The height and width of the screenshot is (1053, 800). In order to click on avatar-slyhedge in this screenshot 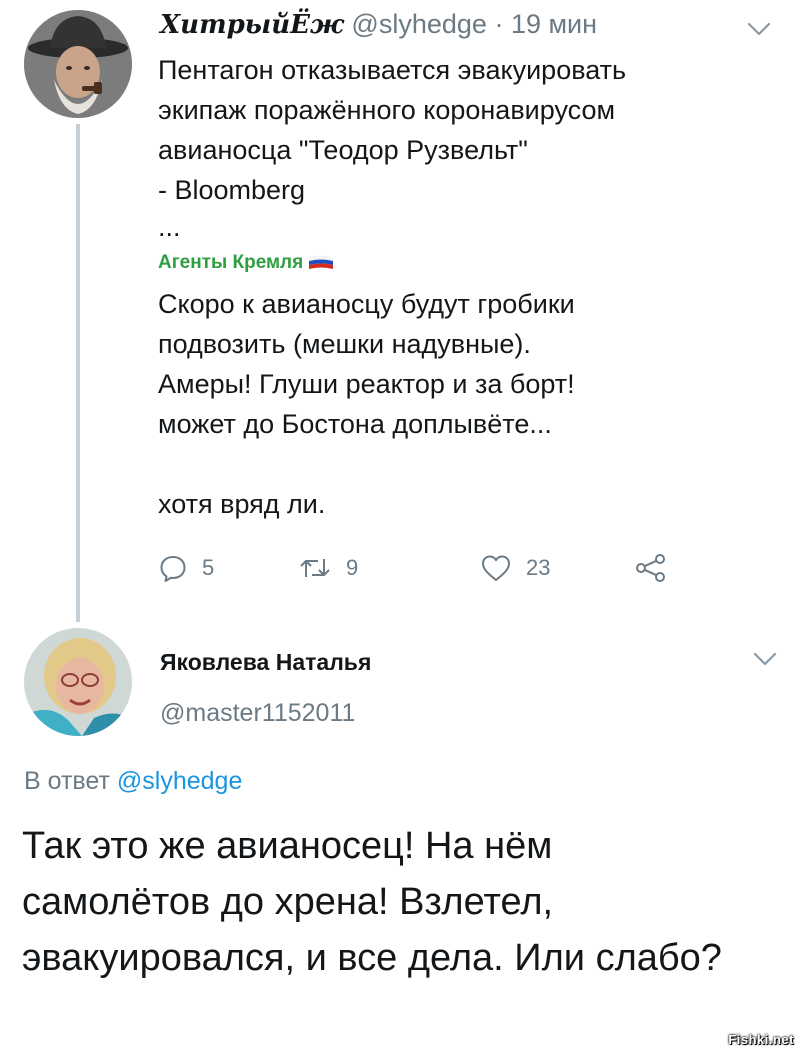, I will do `click(78, 64)`.